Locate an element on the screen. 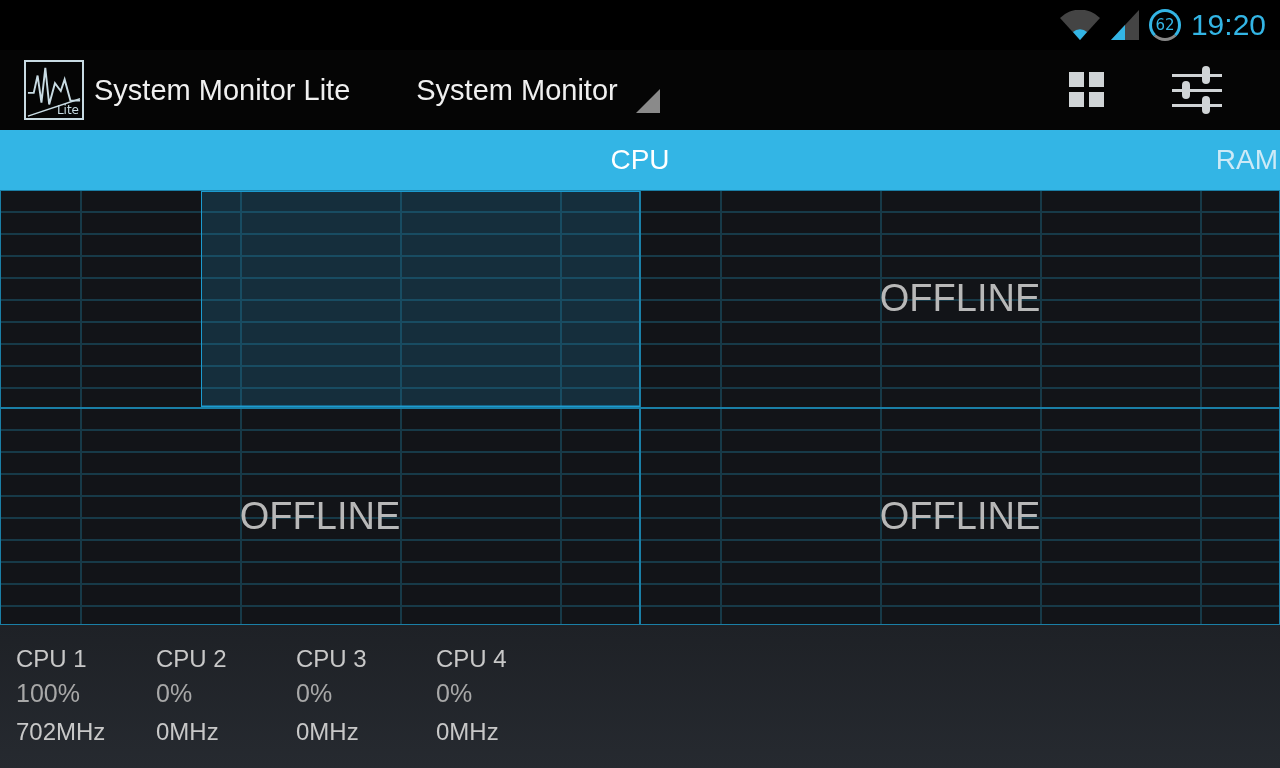 Image resolution: width=1280 pixels, height=768 pixels. cpu-frequency: 702MHz is located at coordinates (61, 732).